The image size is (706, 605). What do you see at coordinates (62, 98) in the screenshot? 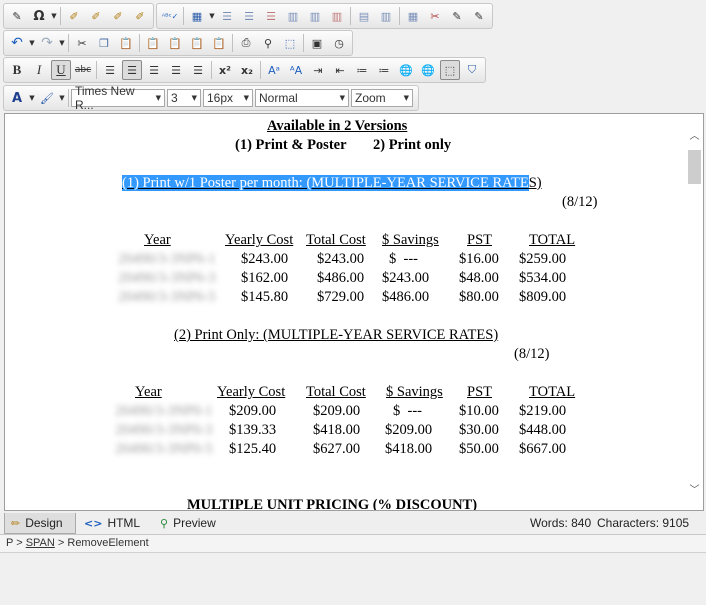
I see `highlight-dropdown-icon: ▼` at bounding box center [62, 98].